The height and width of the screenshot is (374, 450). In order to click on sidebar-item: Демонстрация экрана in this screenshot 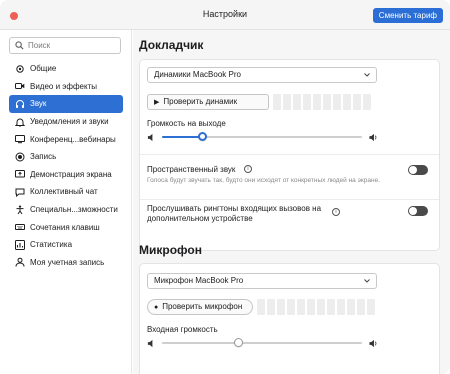, I will do `click(66, 175)`.